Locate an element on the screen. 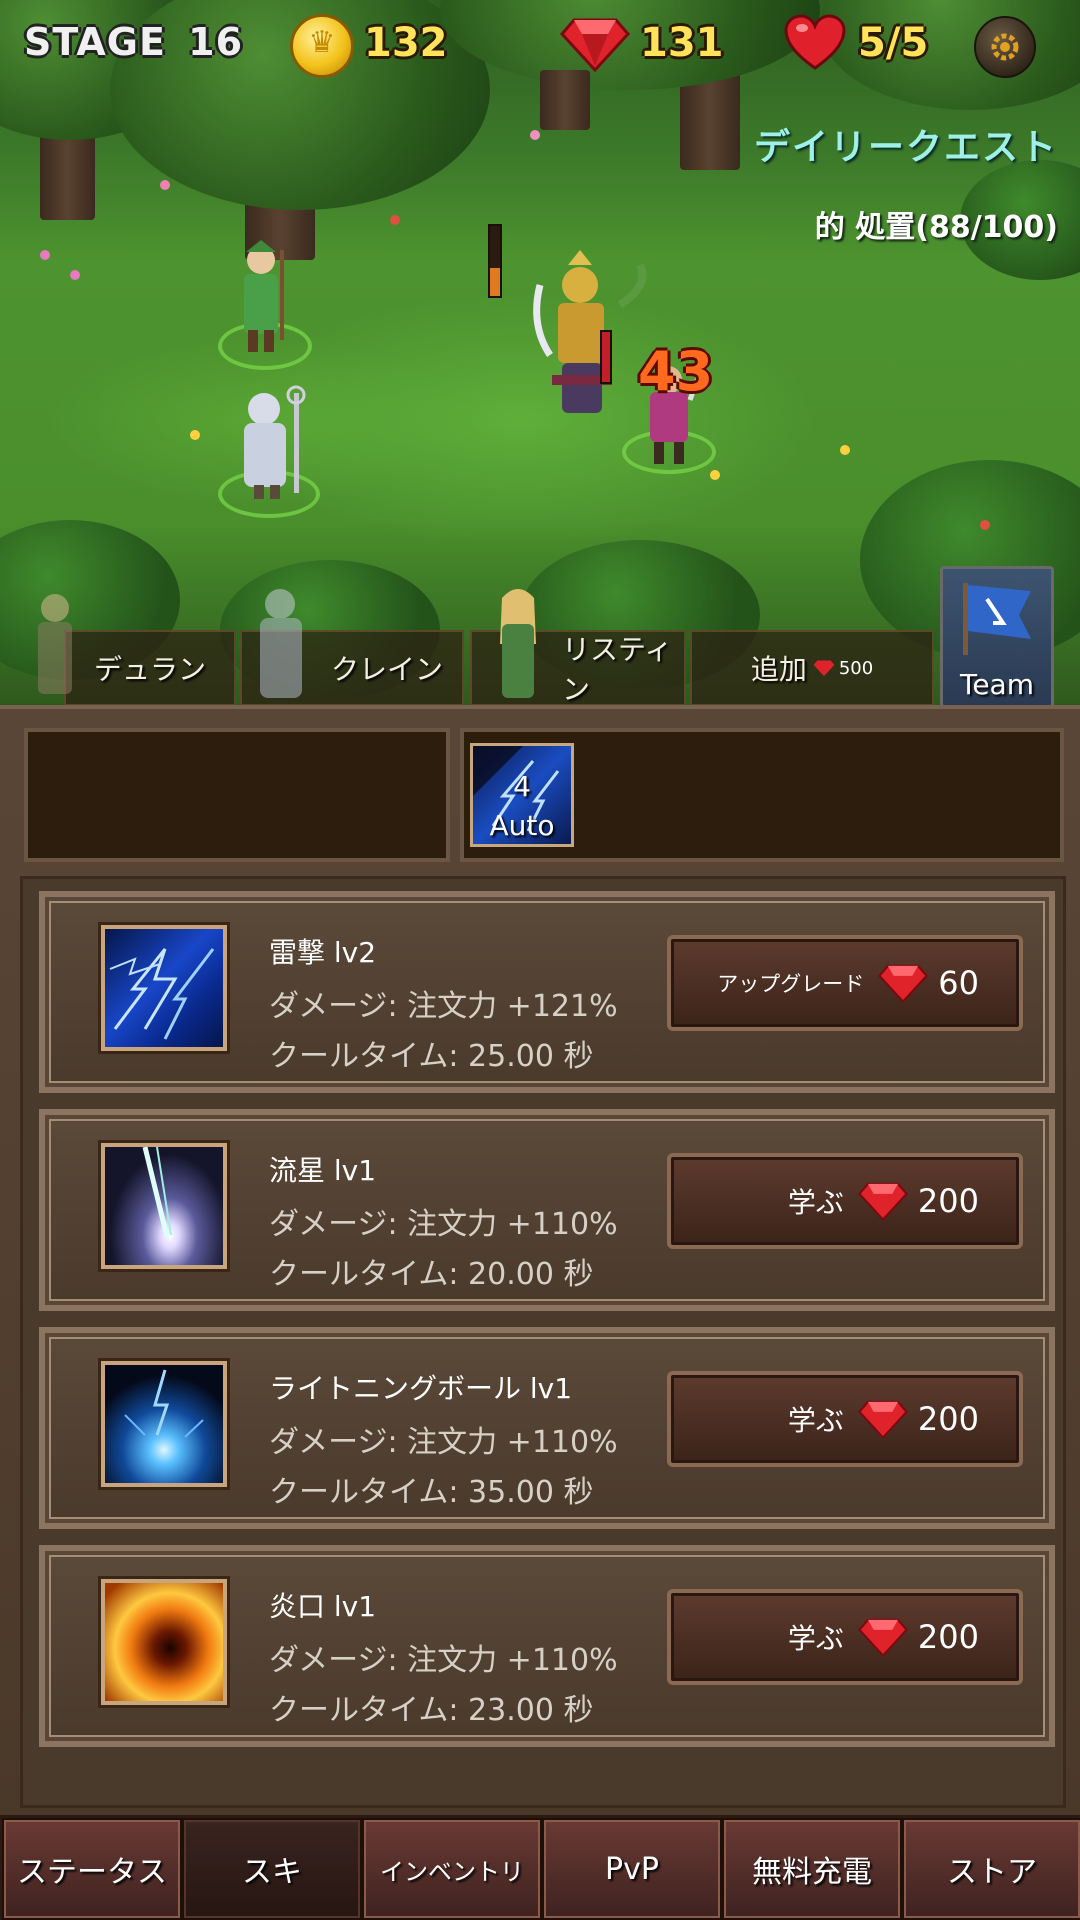 The width and height of the screenshot is (1080, 1920). tab-label: スキ is located at coordinates (272, 1872).